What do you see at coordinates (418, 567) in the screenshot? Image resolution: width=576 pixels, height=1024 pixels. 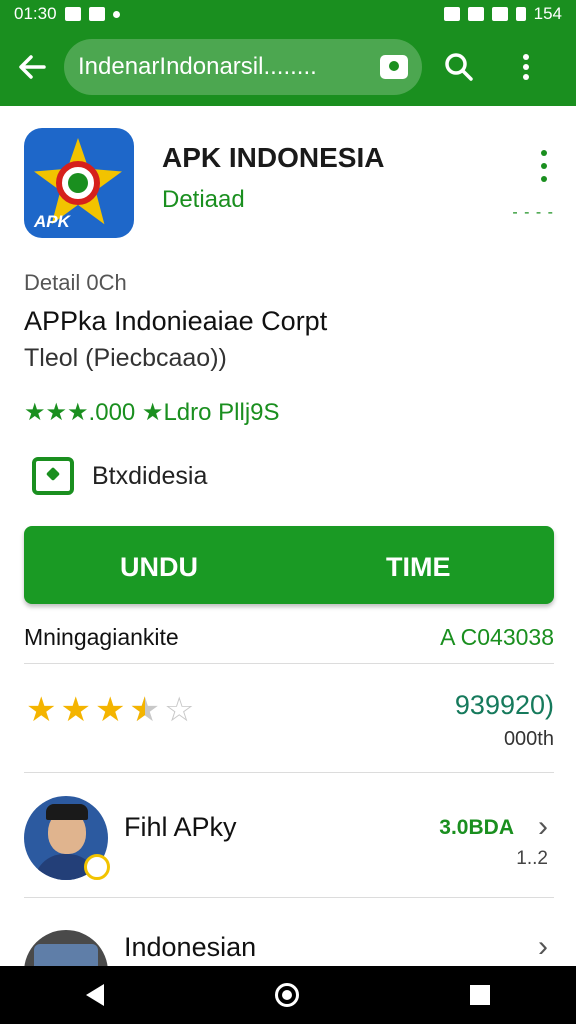 I see `install-button-label-right: TIME` at bounding box center [418, 567].